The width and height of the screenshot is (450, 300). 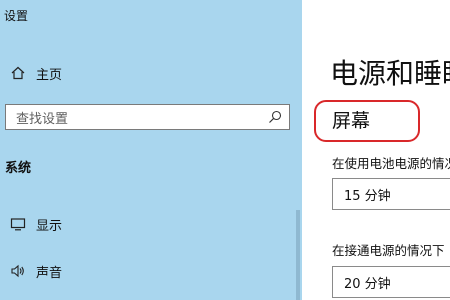 I want to click on sidebar-item-label: 显示, so click(x=49, y=226).